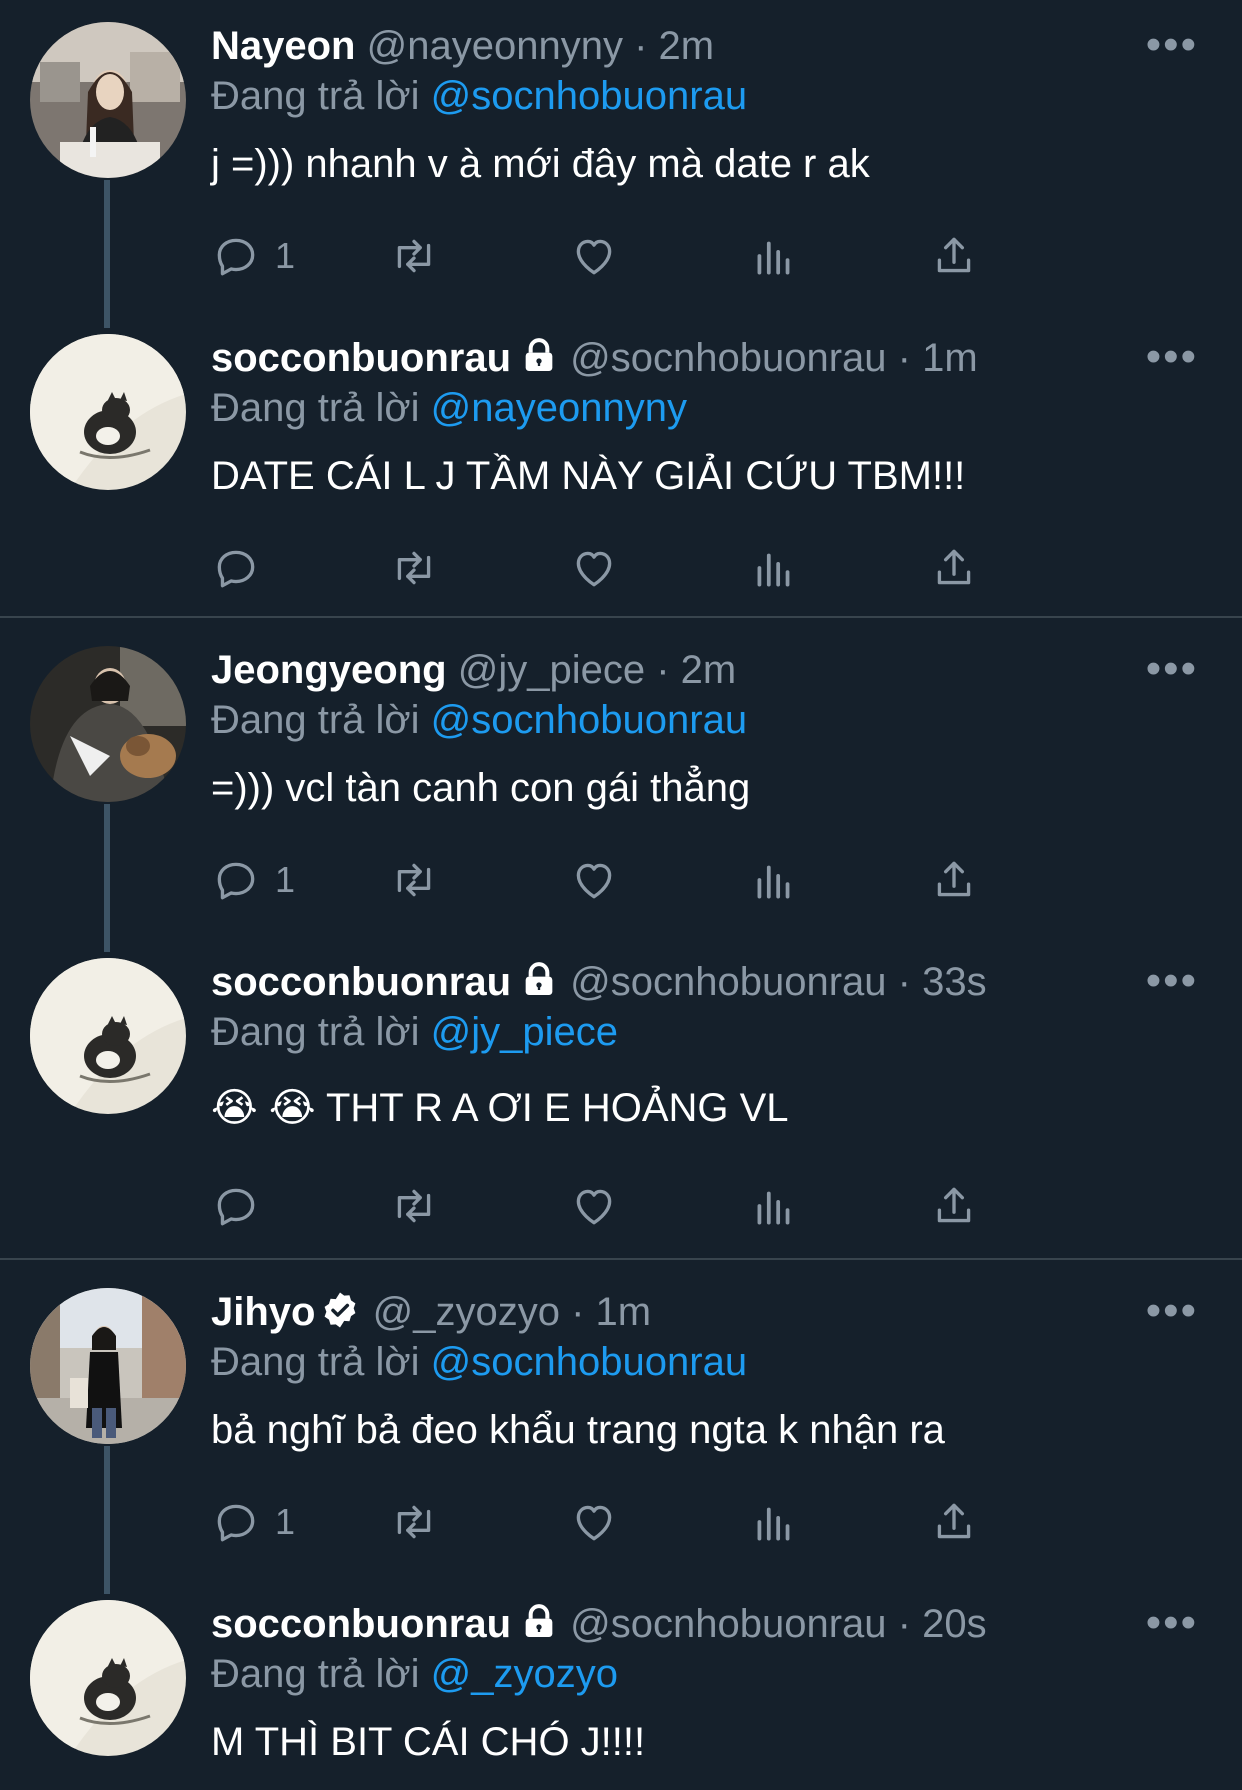 This screenshot has width=1242, height=1790. What do you see at coordinates (942, 1624) in the screenshot?
I see `timestamp: · 20s` at bounding box center [942, 1624].